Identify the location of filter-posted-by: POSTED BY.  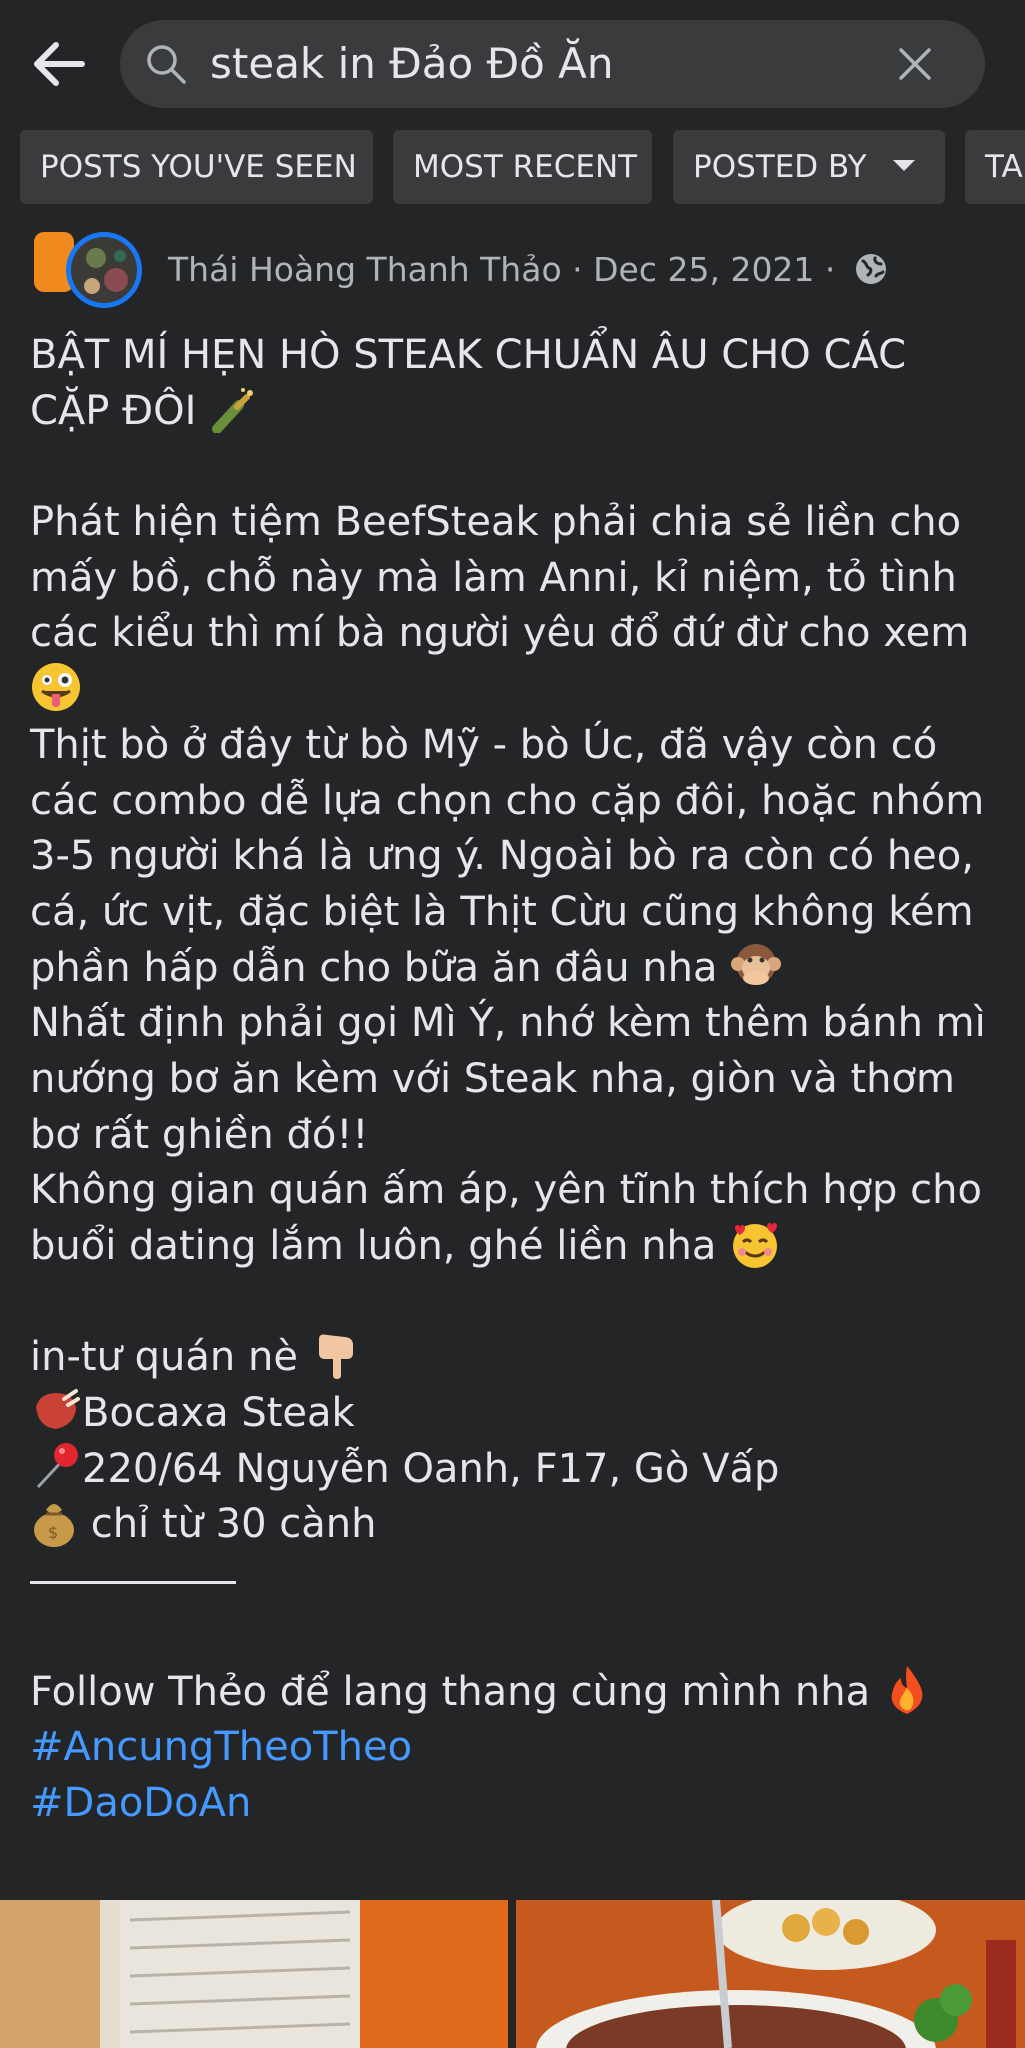
(809, 167).